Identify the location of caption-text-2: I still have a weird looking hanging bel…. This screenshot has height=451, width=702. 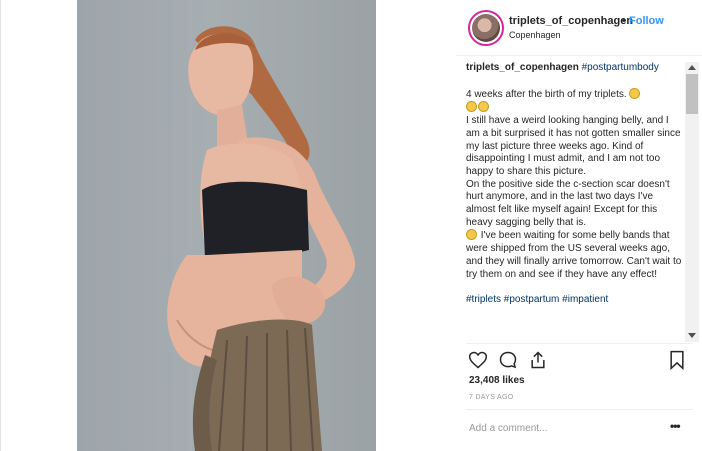
(573, 146).